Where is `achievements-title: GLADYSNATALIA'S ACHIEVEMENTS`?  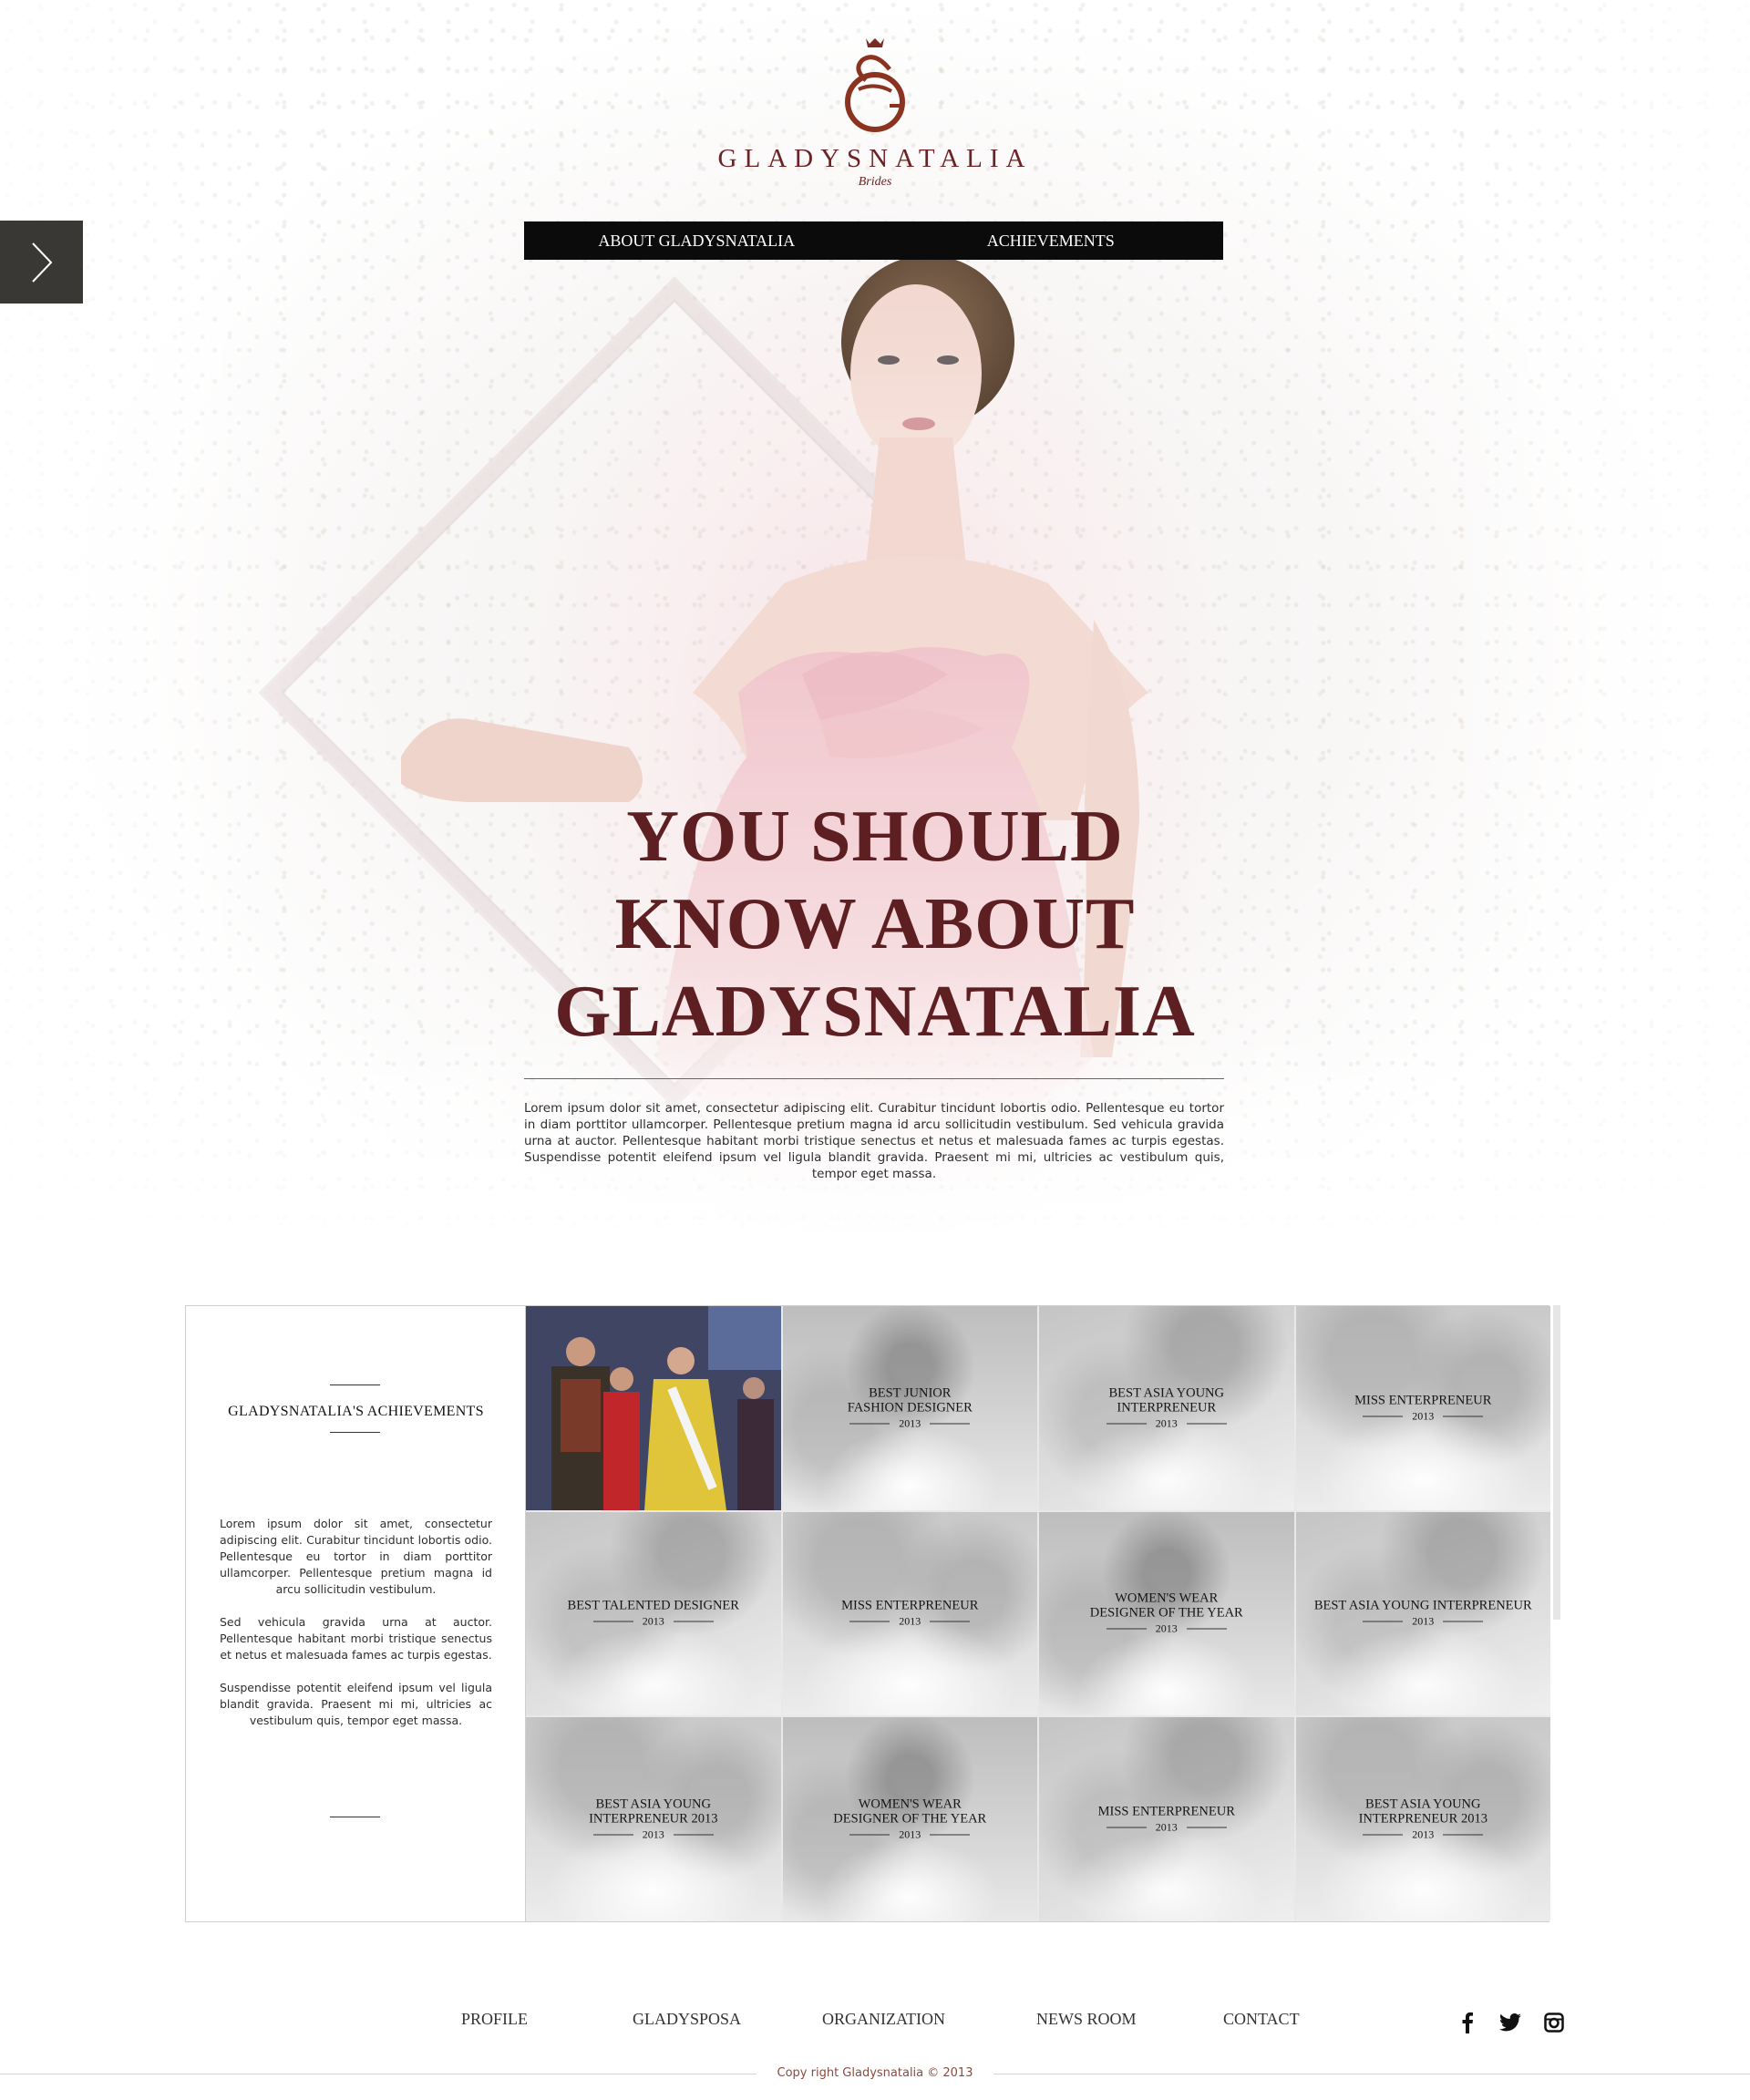
achievements-title: GLADYSNATALIA'S ACHIEVEMENTS is located at coordinates (356, 1411).